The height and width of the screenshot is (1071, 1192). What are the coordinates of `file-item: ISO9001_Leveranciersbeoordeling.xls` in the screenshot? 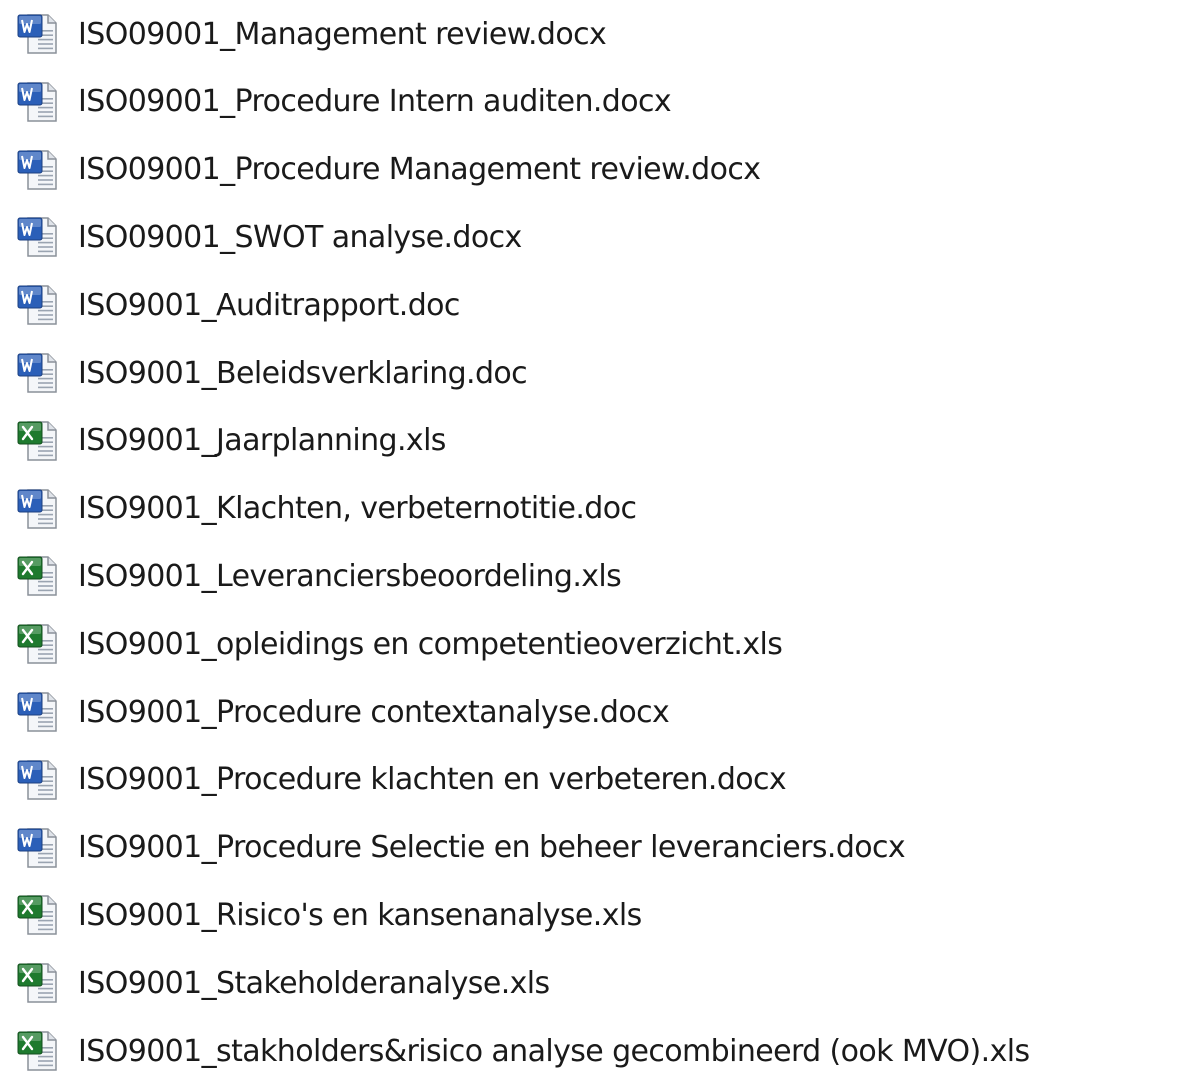 It's located at (596, 576).